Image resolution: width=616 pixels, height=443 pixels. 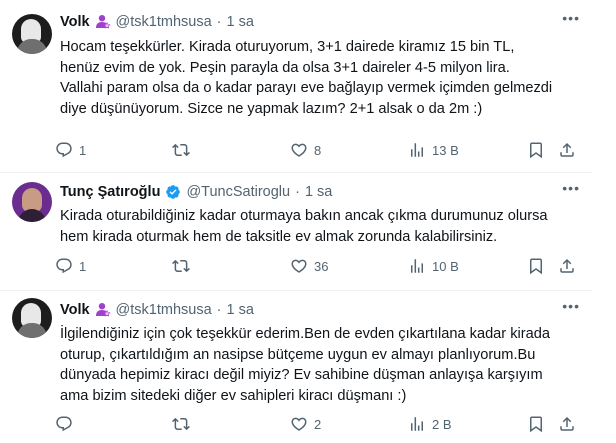 I want to click on like-button: 2, so click(x=305, y=424).